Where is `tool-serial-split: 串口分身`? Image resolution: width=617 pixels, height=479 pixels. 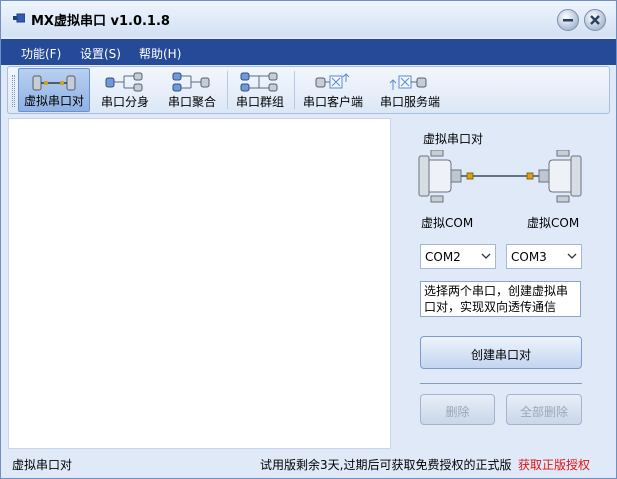
tool-serial-split: 串口分身 is located at coordinates (125, 90).